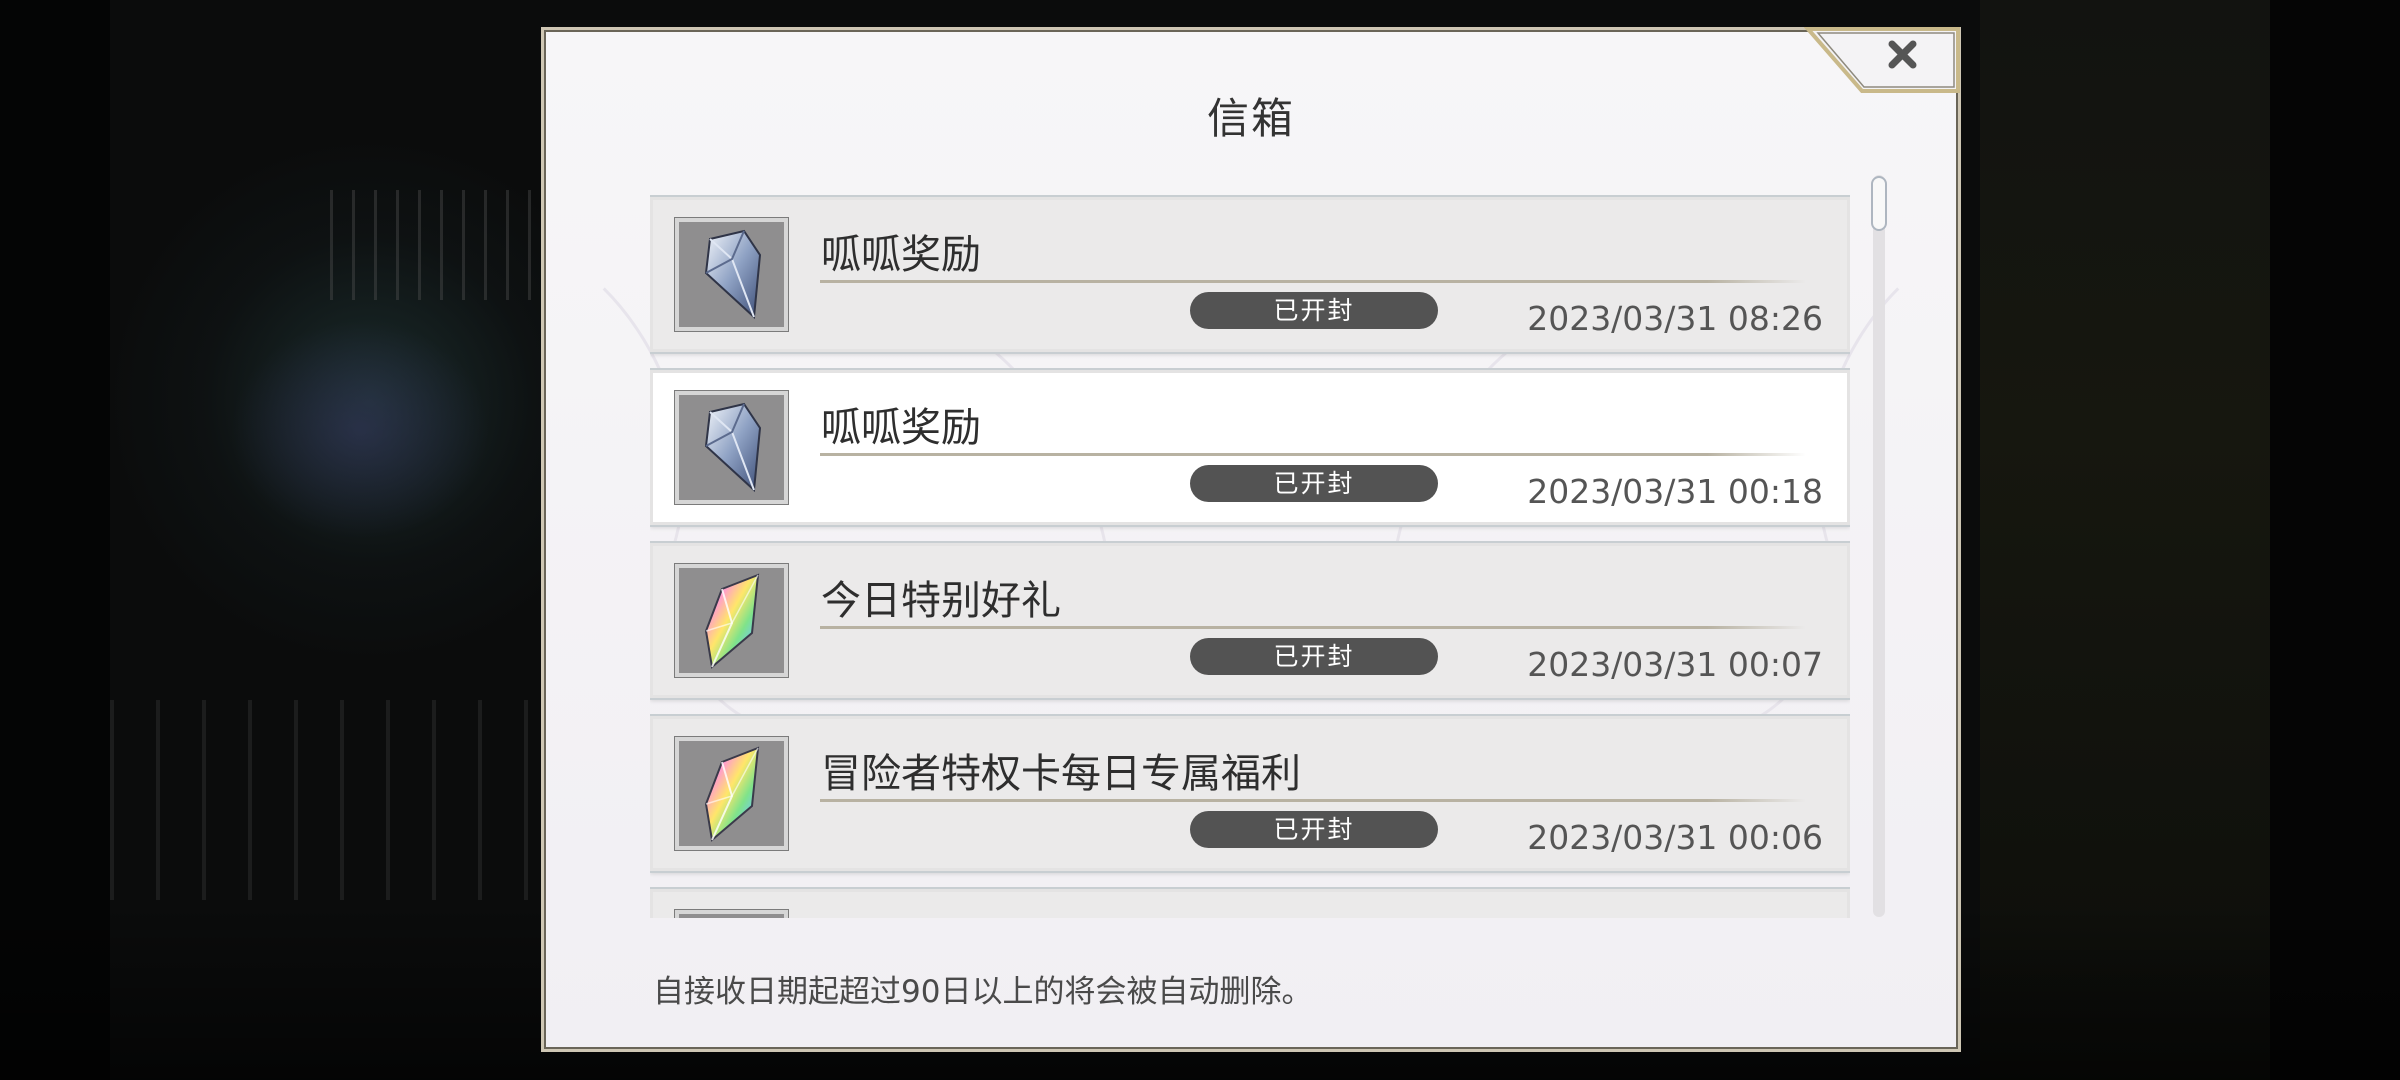 This screenshot has width=2400, height=1080. I want to click on scrollbar-thumb, so click(1879, 203).